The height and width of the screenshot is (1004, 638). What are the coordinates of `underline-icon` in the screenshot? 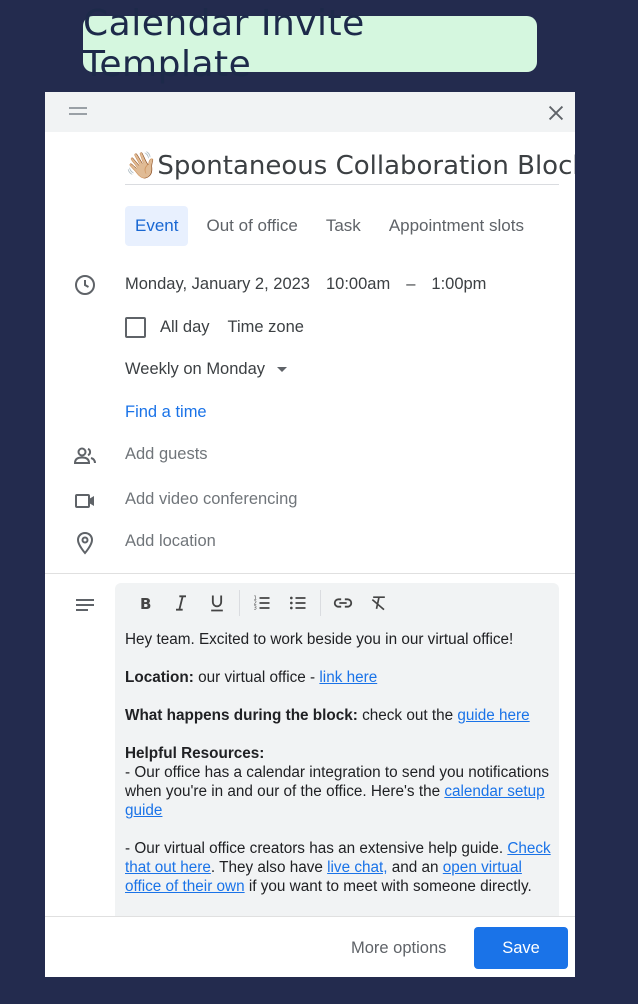 It's located at (217, 603).